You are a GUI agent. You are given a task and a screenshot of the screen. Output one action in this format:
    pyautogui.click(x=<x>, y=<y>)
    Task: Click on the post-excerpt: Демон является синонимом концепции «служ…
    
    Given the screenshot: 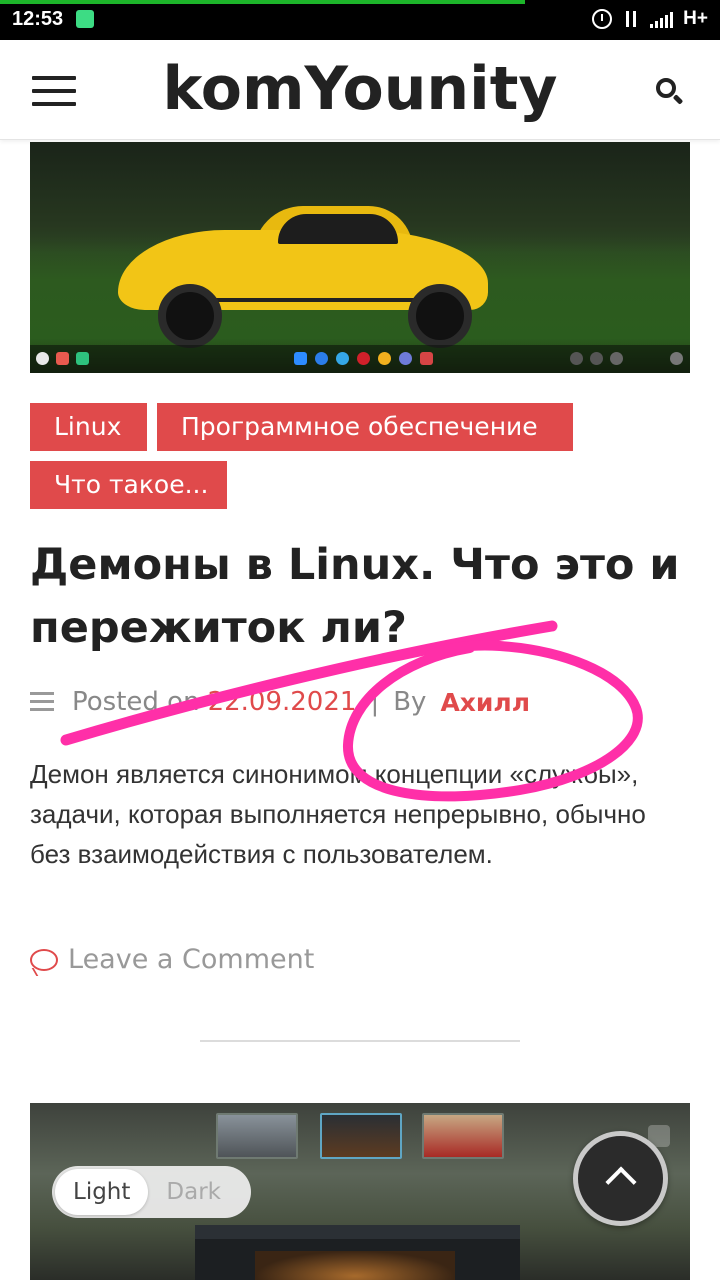 What is the action you would take?
    pyautogui.click(x=338, y=814)
    